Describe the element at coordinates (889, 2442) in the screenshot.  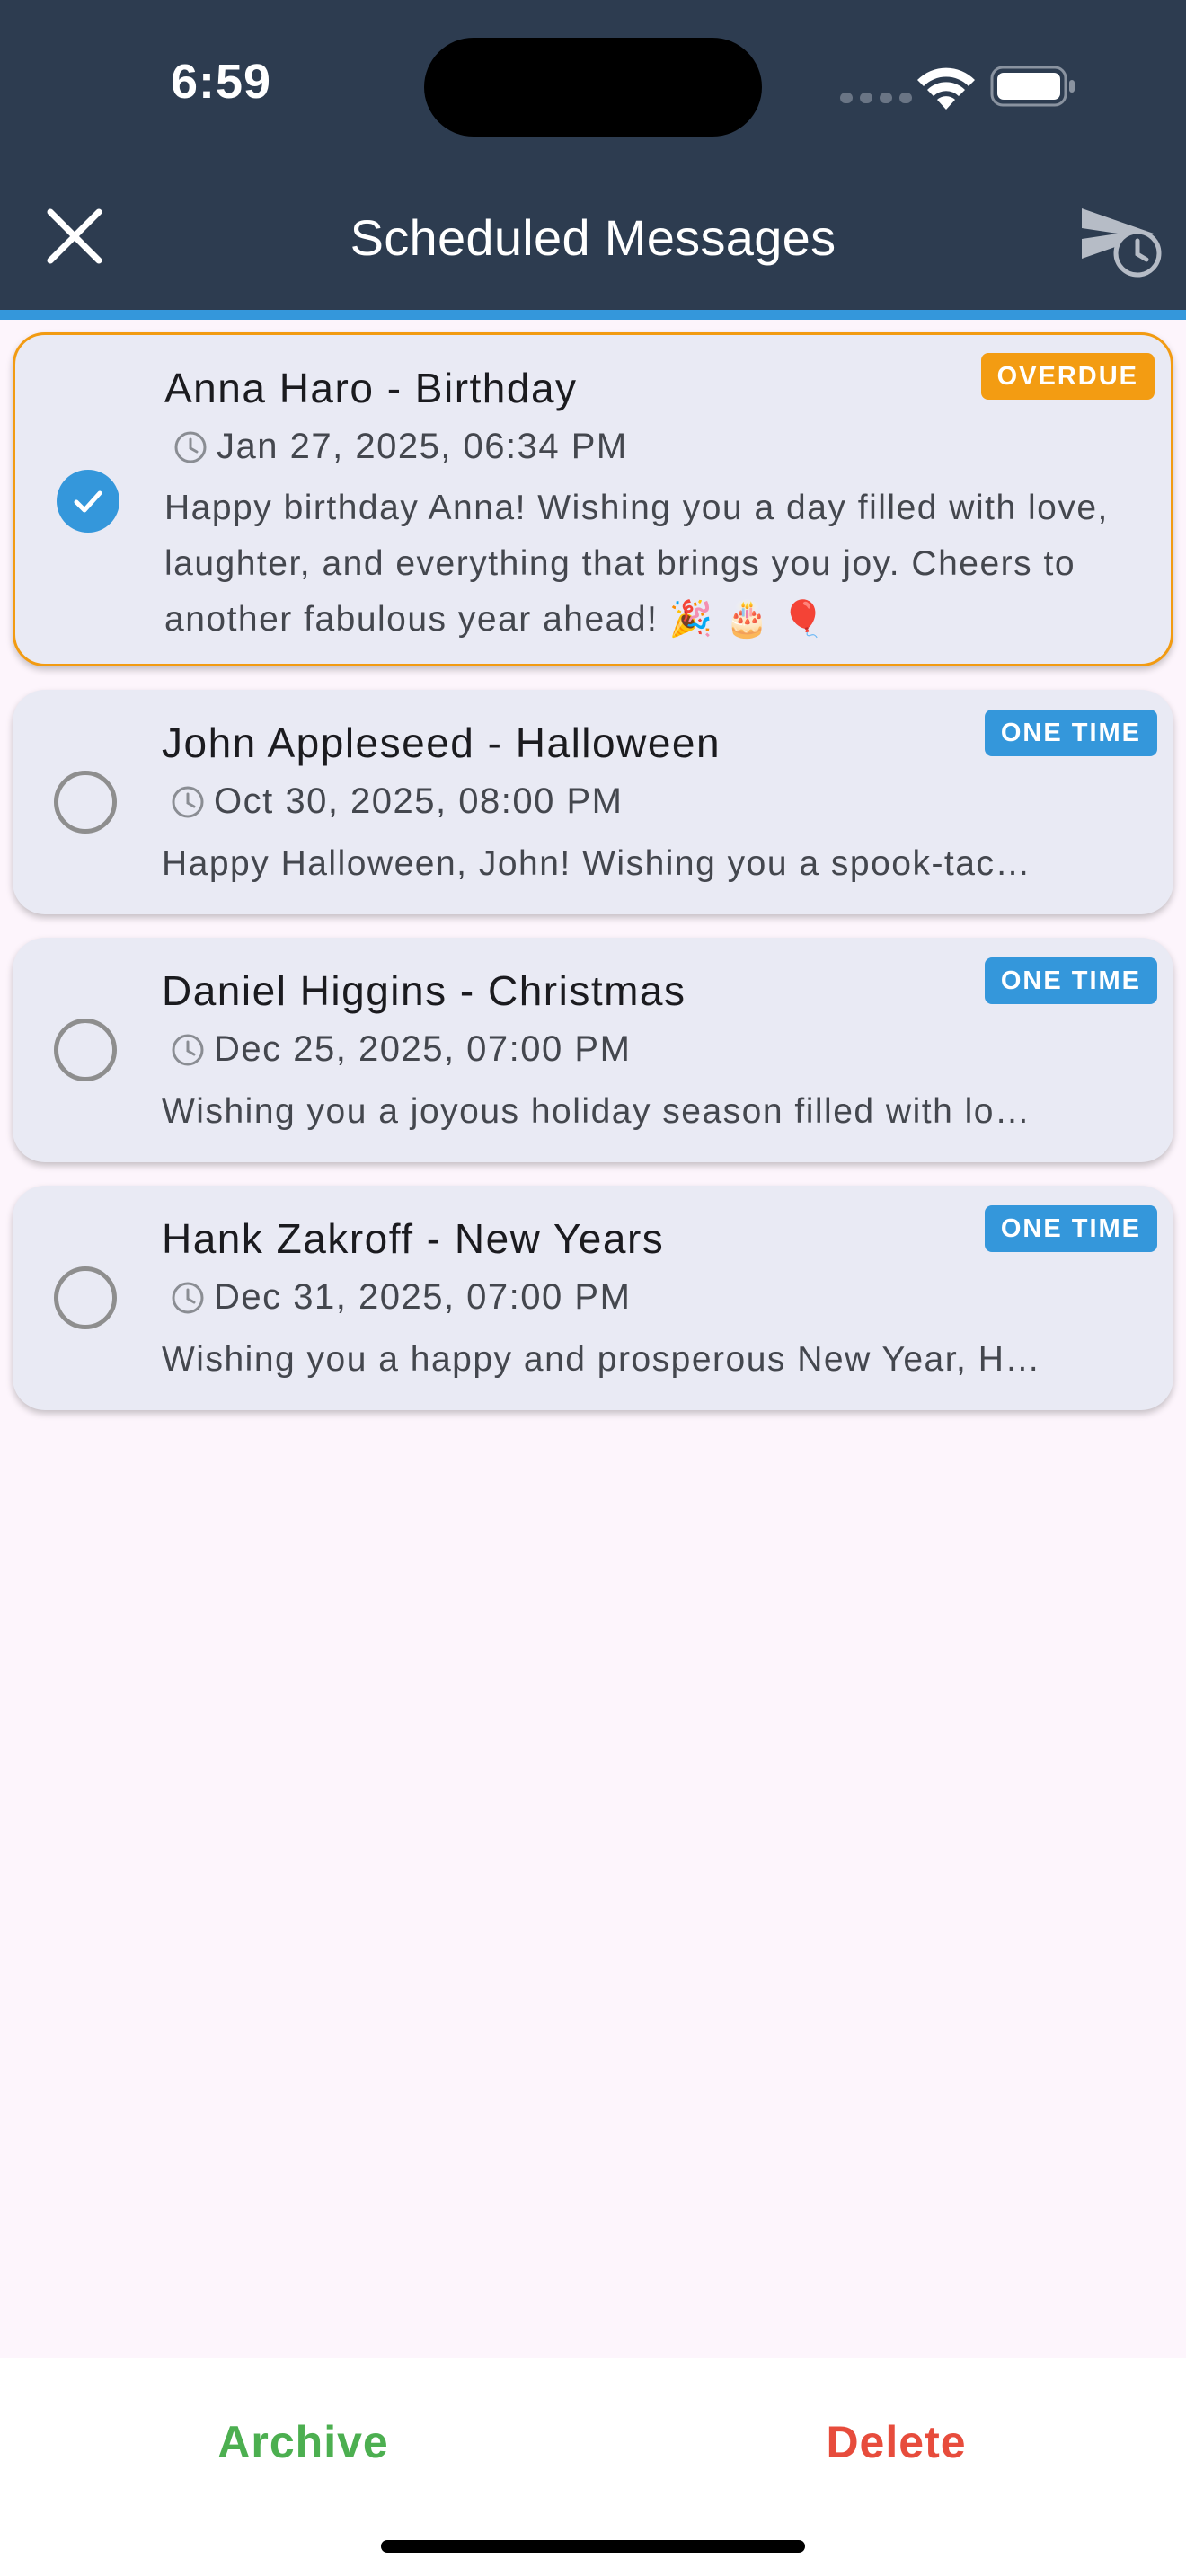
I see `delete-button: Delete` at that location.